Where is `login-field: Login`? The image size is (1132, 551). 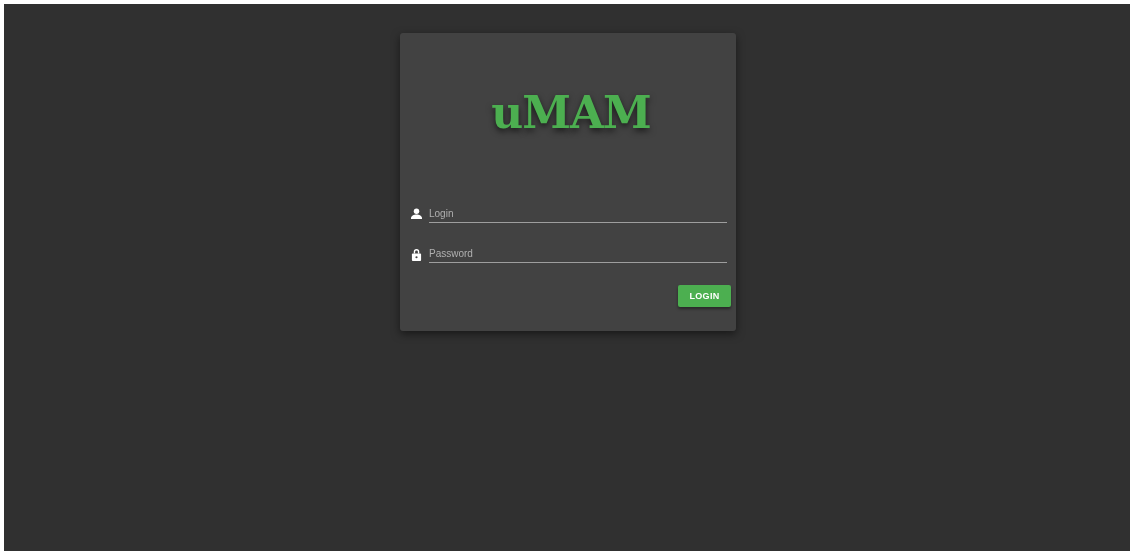 login-field: Login is located at coordinates (578, 214).